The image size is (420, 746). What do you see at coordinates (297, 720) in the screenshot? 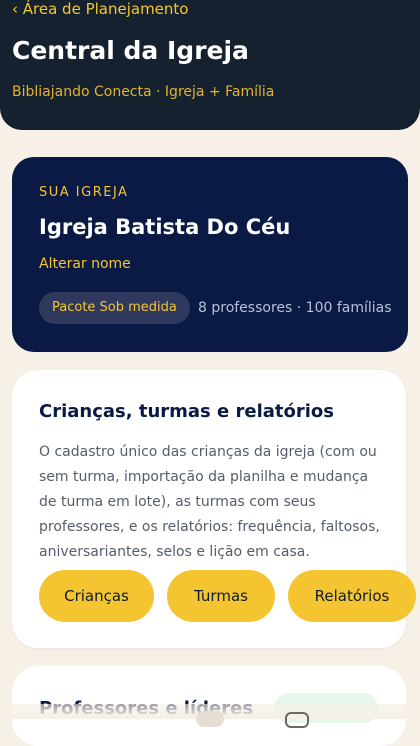
I see `square-icon` at bounding box center [297, 720].